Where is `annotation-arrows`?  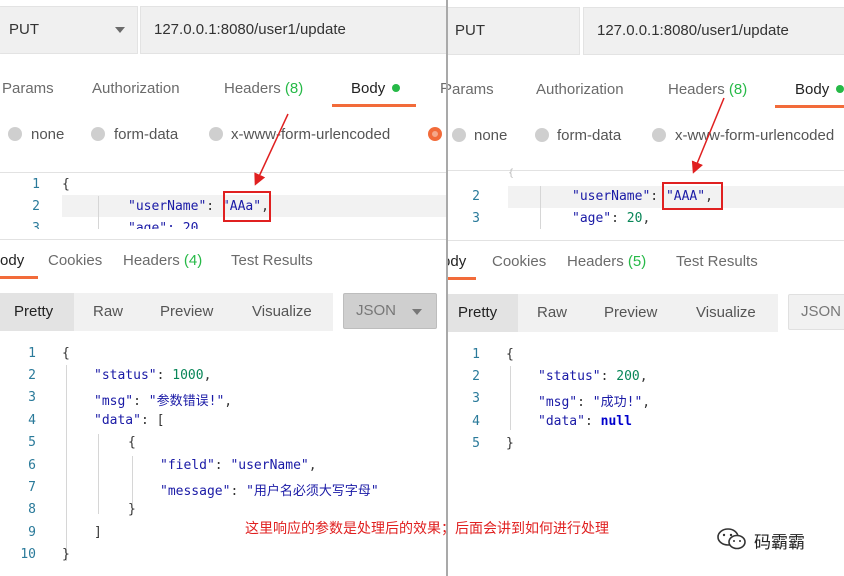 annotation-arrows is located at coordinates (489, 141).